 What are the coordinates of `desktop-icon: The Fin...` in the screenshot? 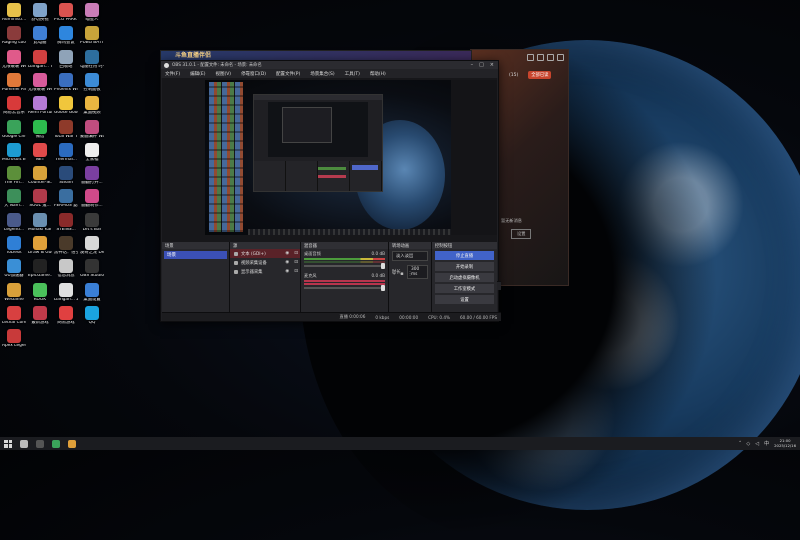 It's located at (14, 176).